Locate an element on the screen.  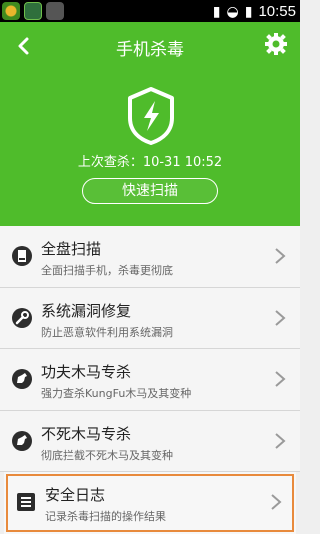
item-desc: 防止恶意软件利用系统漏洞 is located at coordinates (107, 332).